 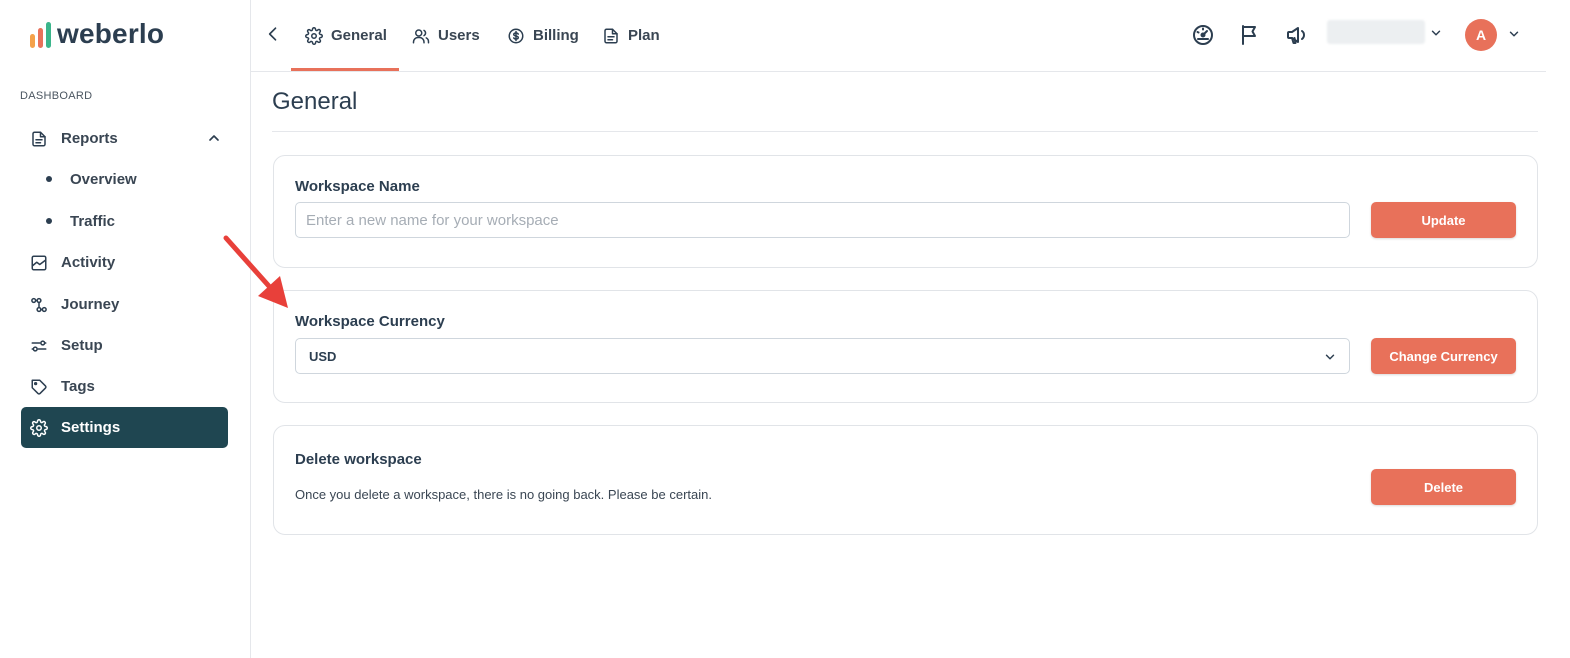 I want to click on tab-label: Billing, so click(x=556, y=35).